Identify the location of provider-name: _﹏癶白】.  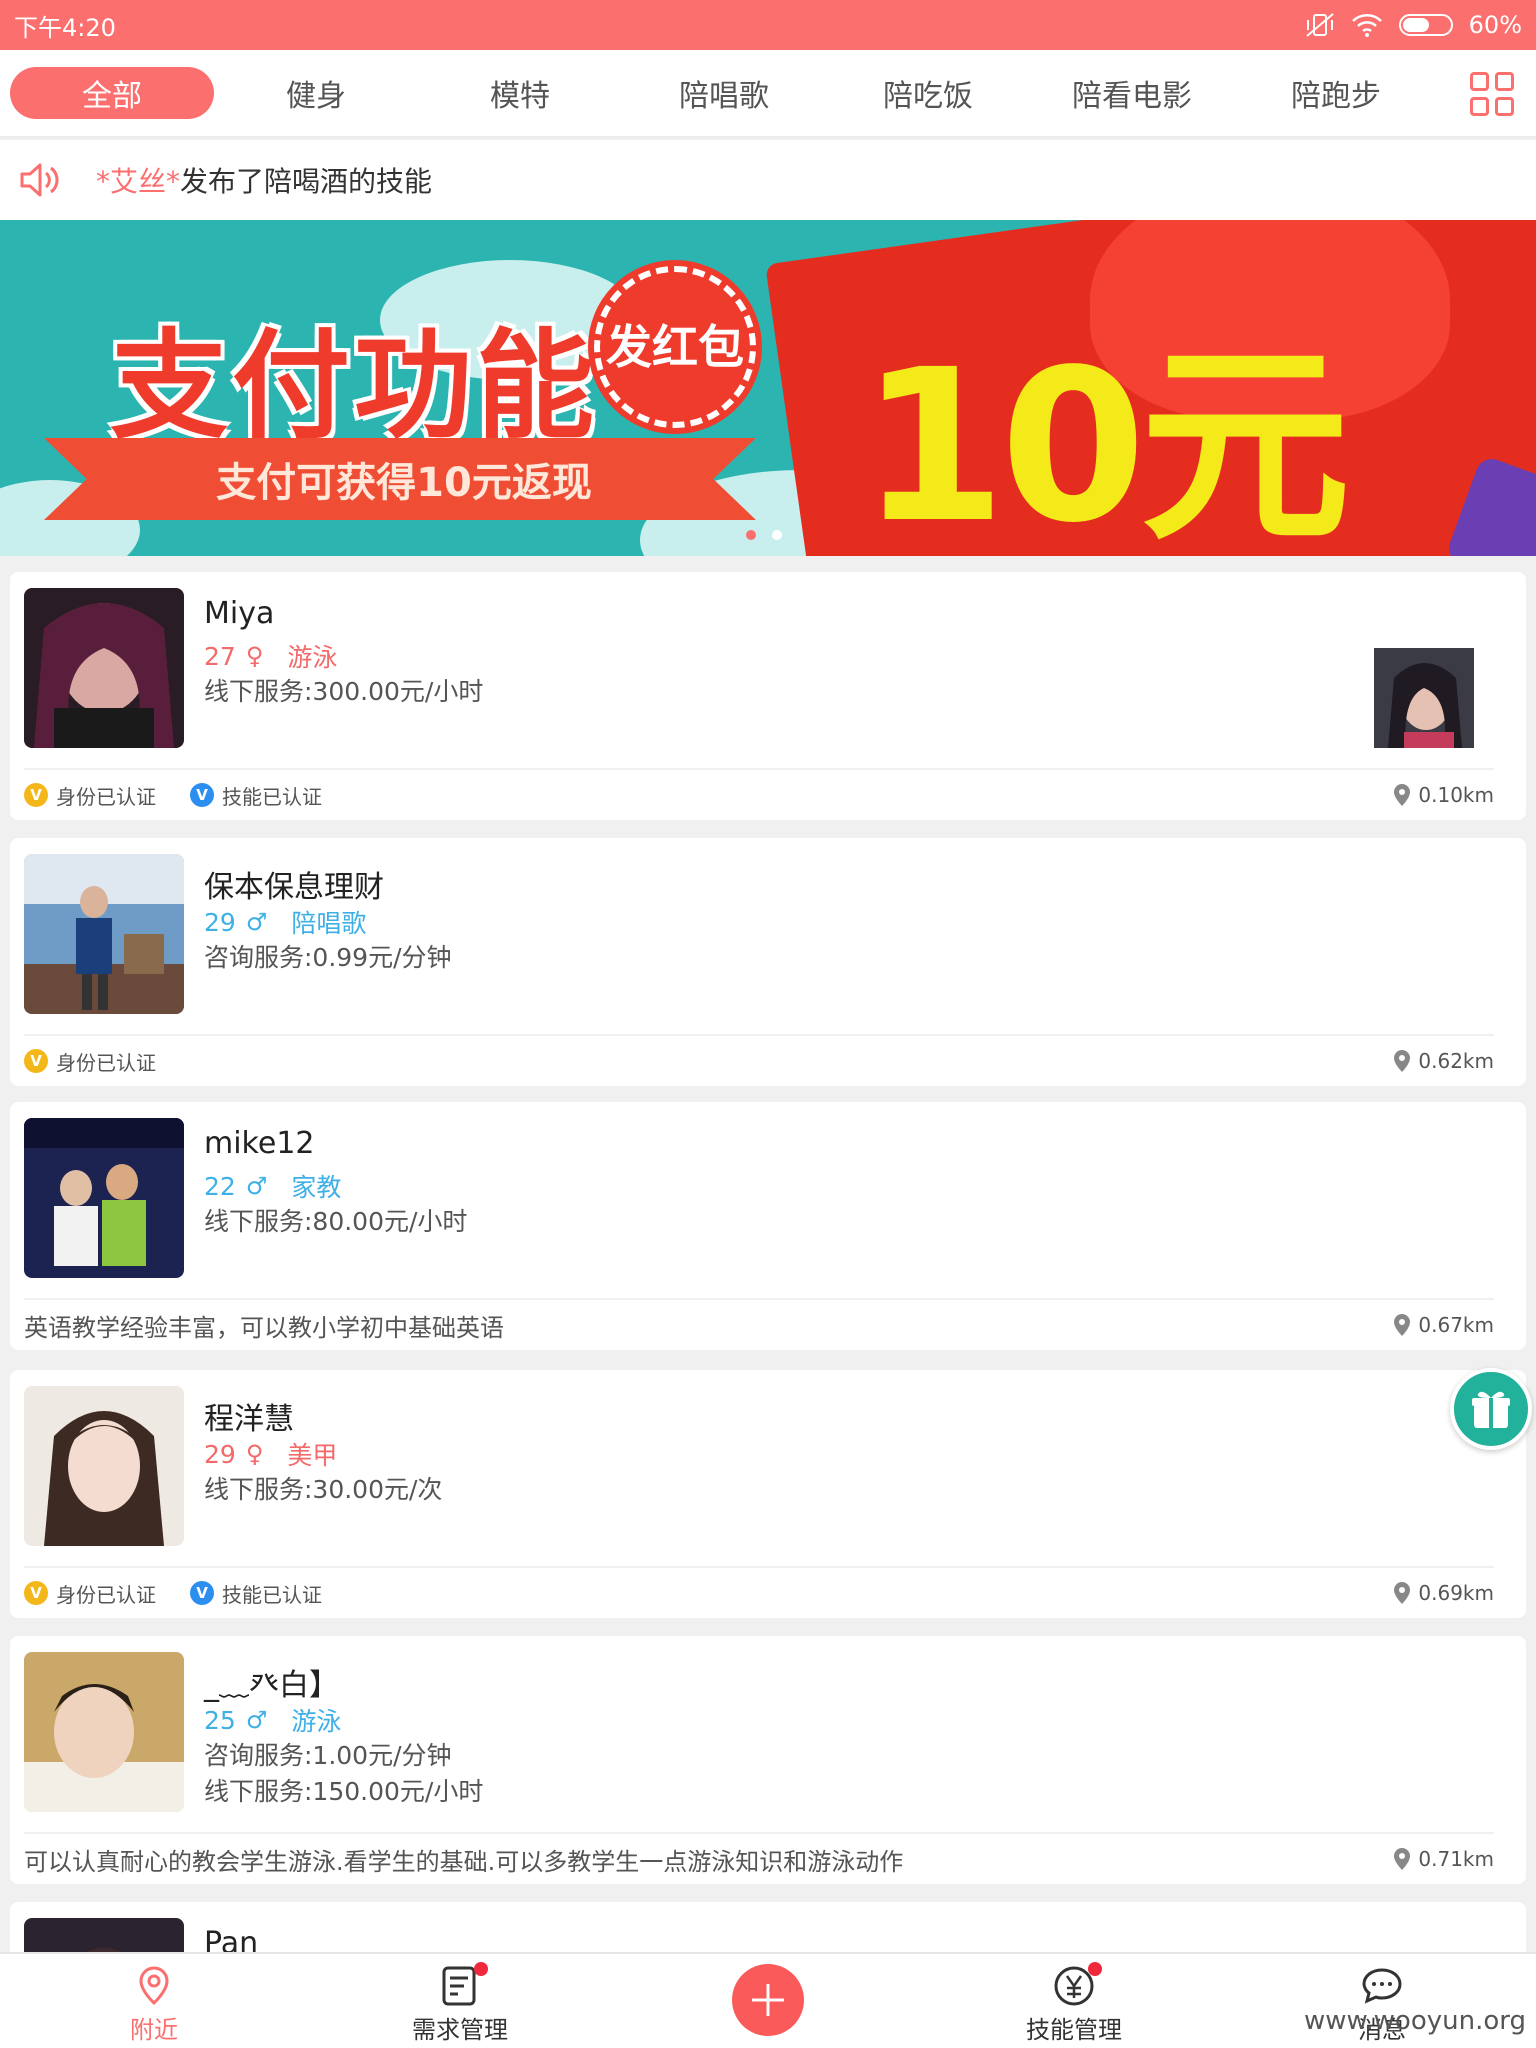
(271, 1685).